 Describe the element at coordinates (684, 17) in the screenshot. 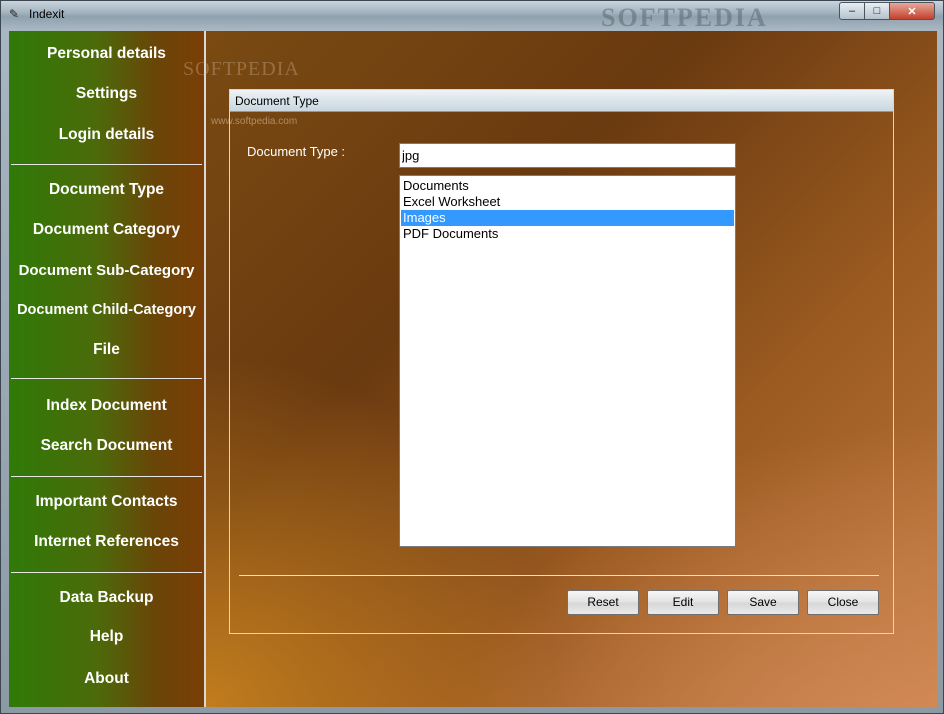

I see `watermark: SOFTPEDIA` at that location.